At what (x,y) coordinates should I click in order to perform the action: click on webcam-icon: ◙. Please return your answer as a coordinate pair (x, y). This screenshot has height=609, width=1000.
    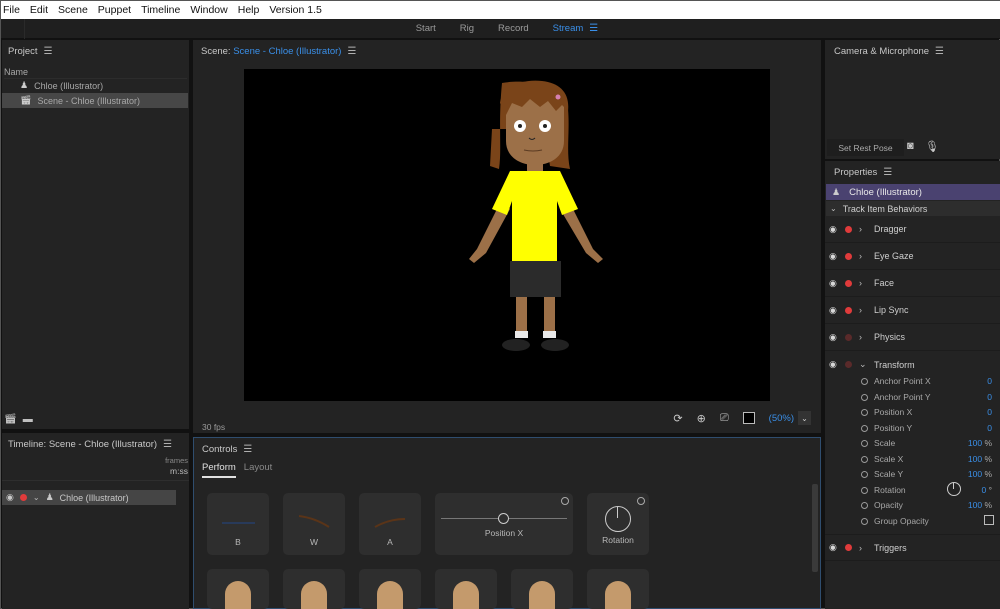
    Looking at the image, I should click on (910, 146).